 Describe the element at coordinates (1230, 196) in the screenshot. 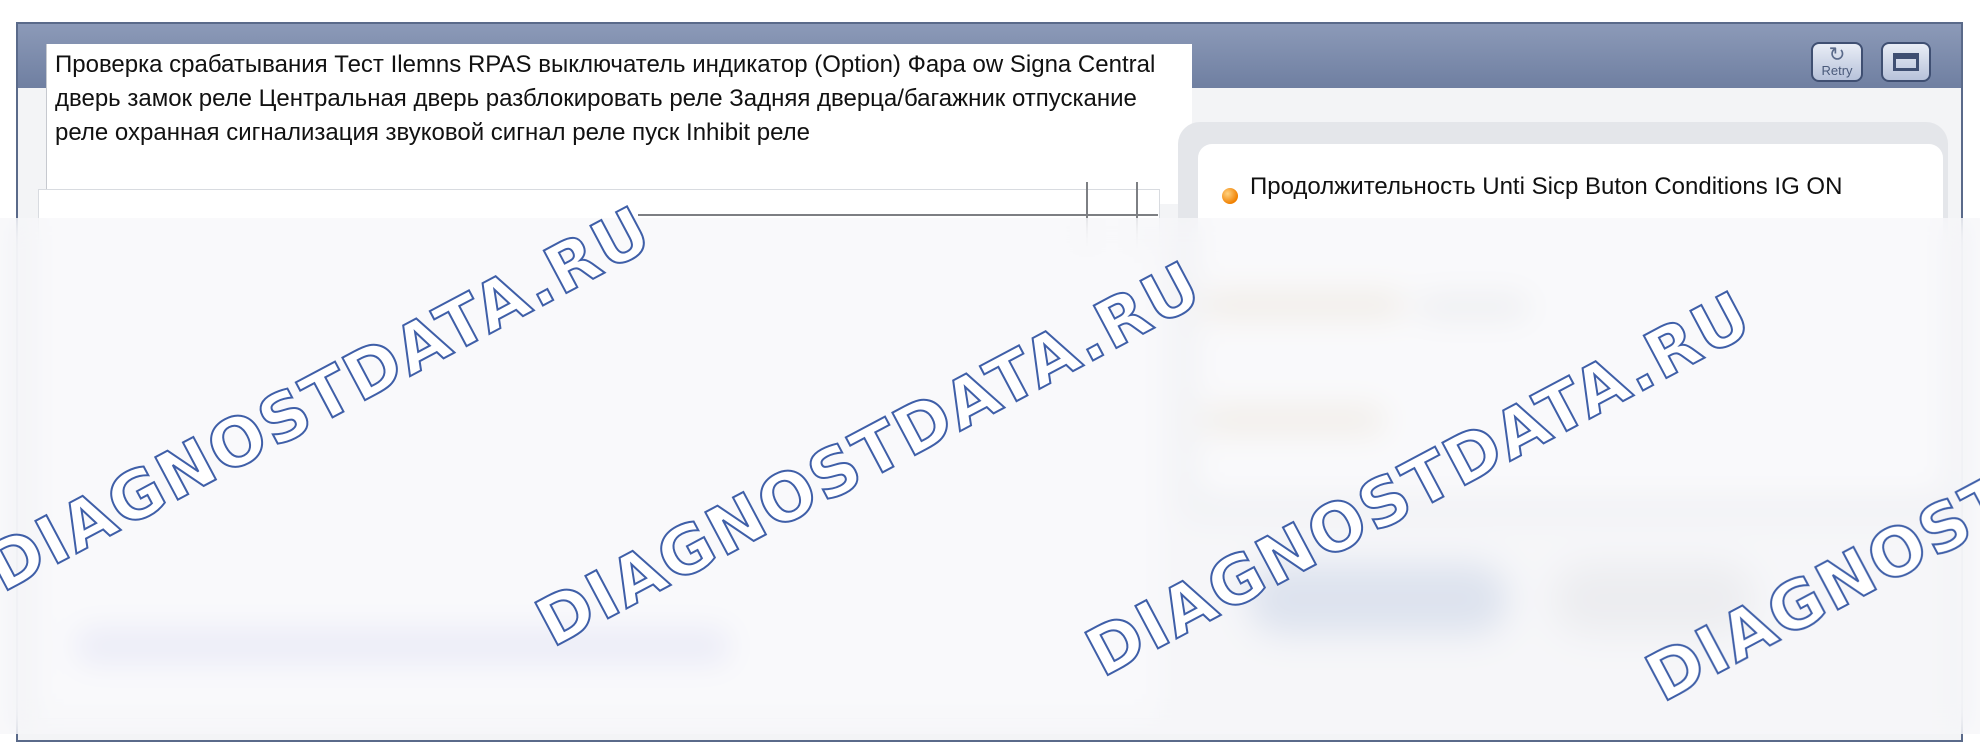

I see `status-dot-icon` at that location.